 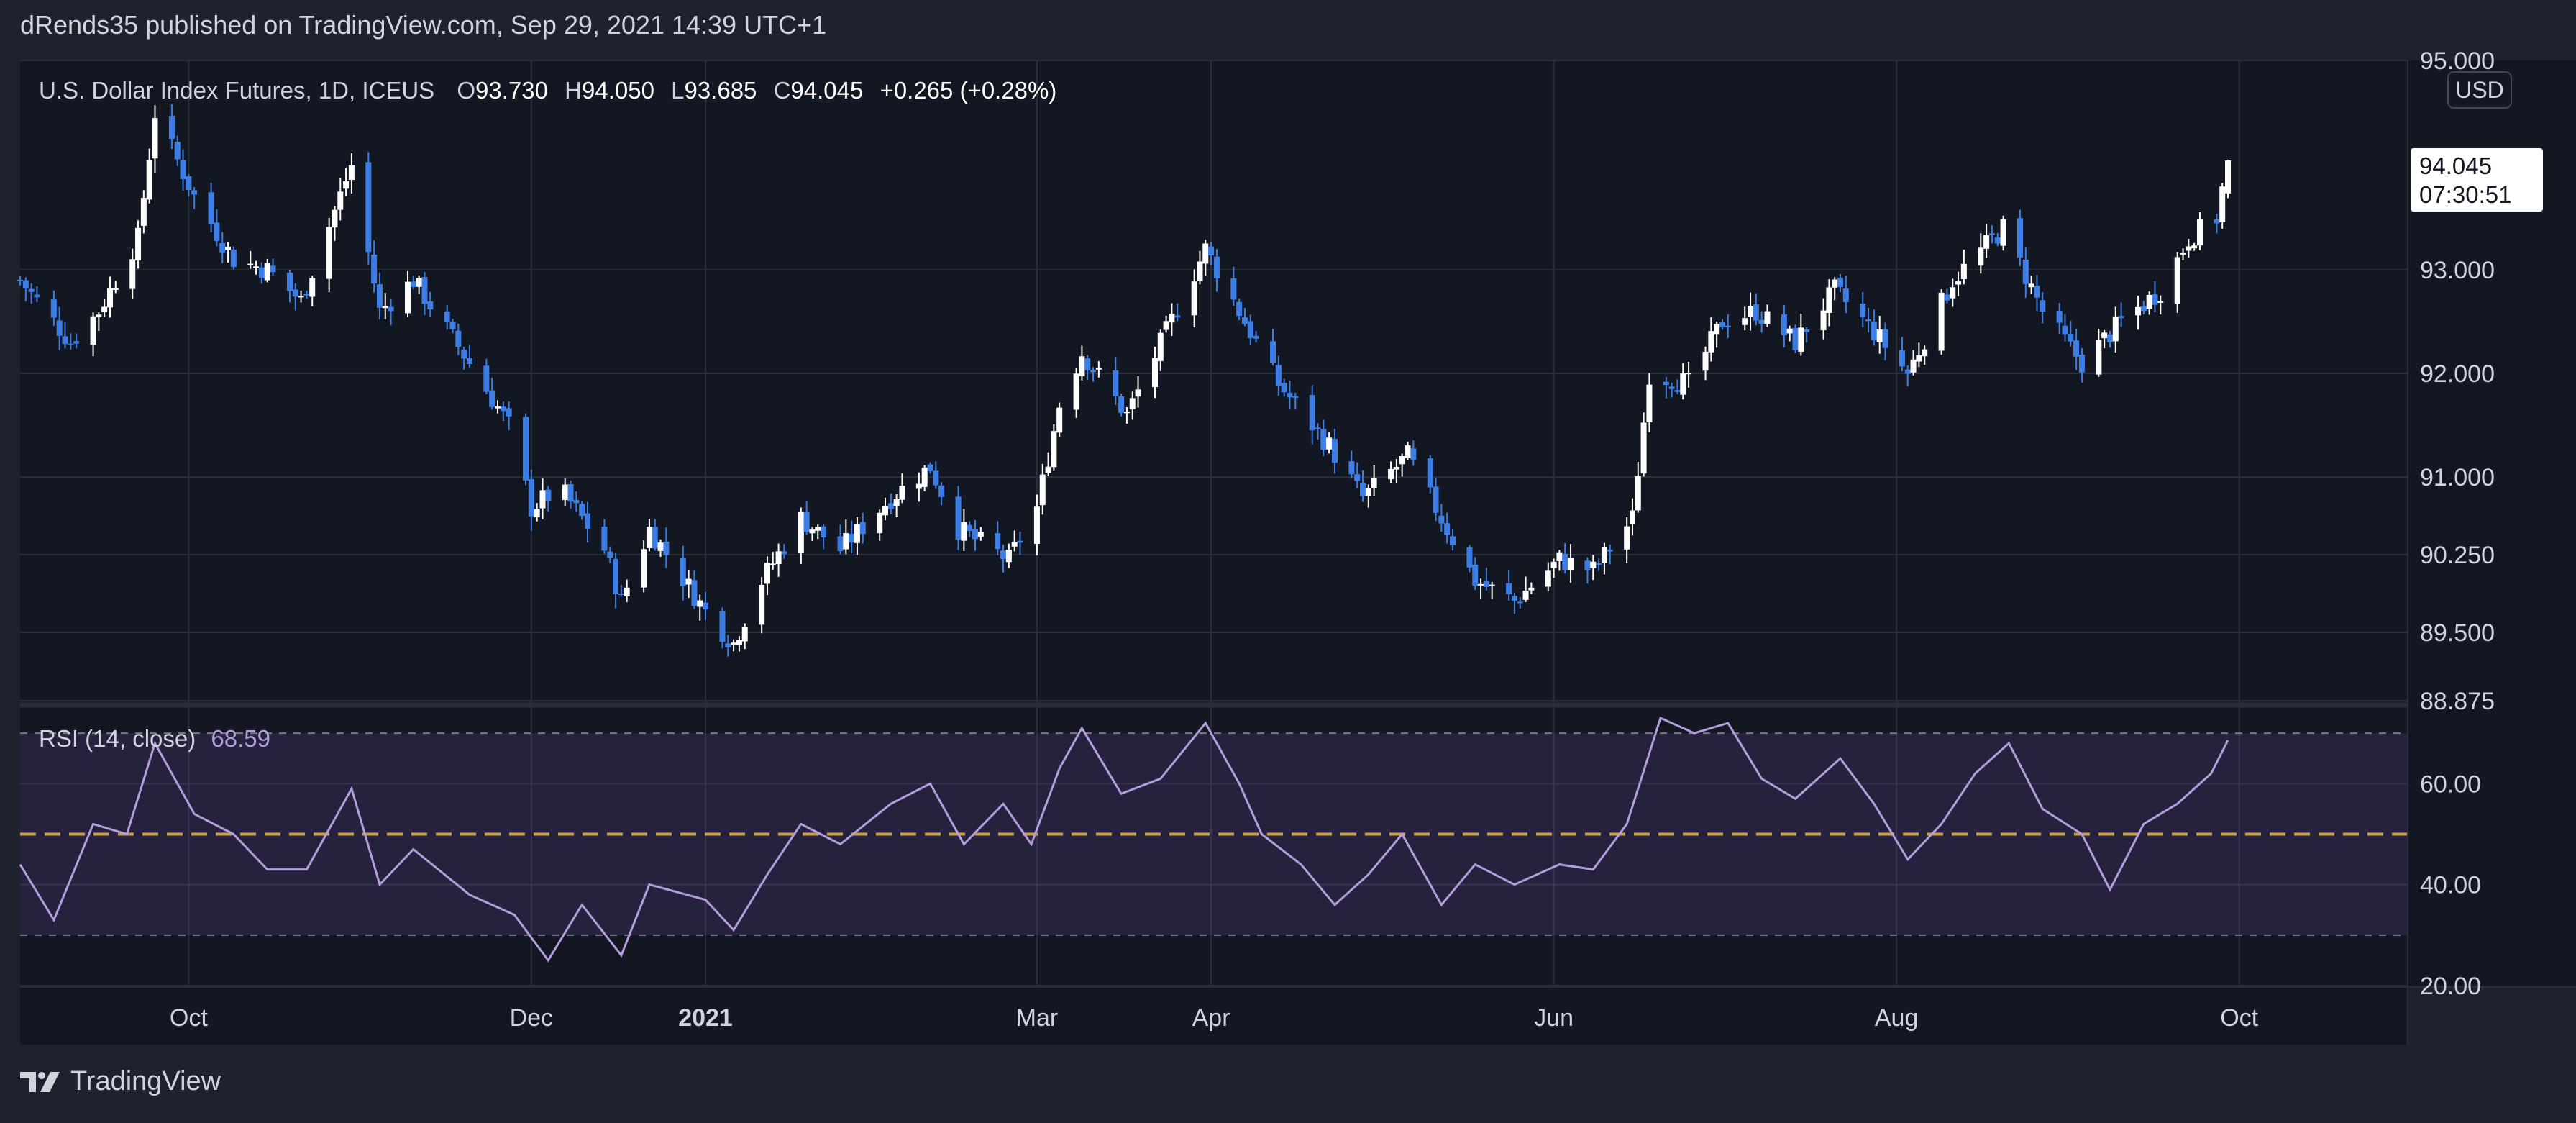 I want to click on high-value: 94.050, so click(x=618, y=90).